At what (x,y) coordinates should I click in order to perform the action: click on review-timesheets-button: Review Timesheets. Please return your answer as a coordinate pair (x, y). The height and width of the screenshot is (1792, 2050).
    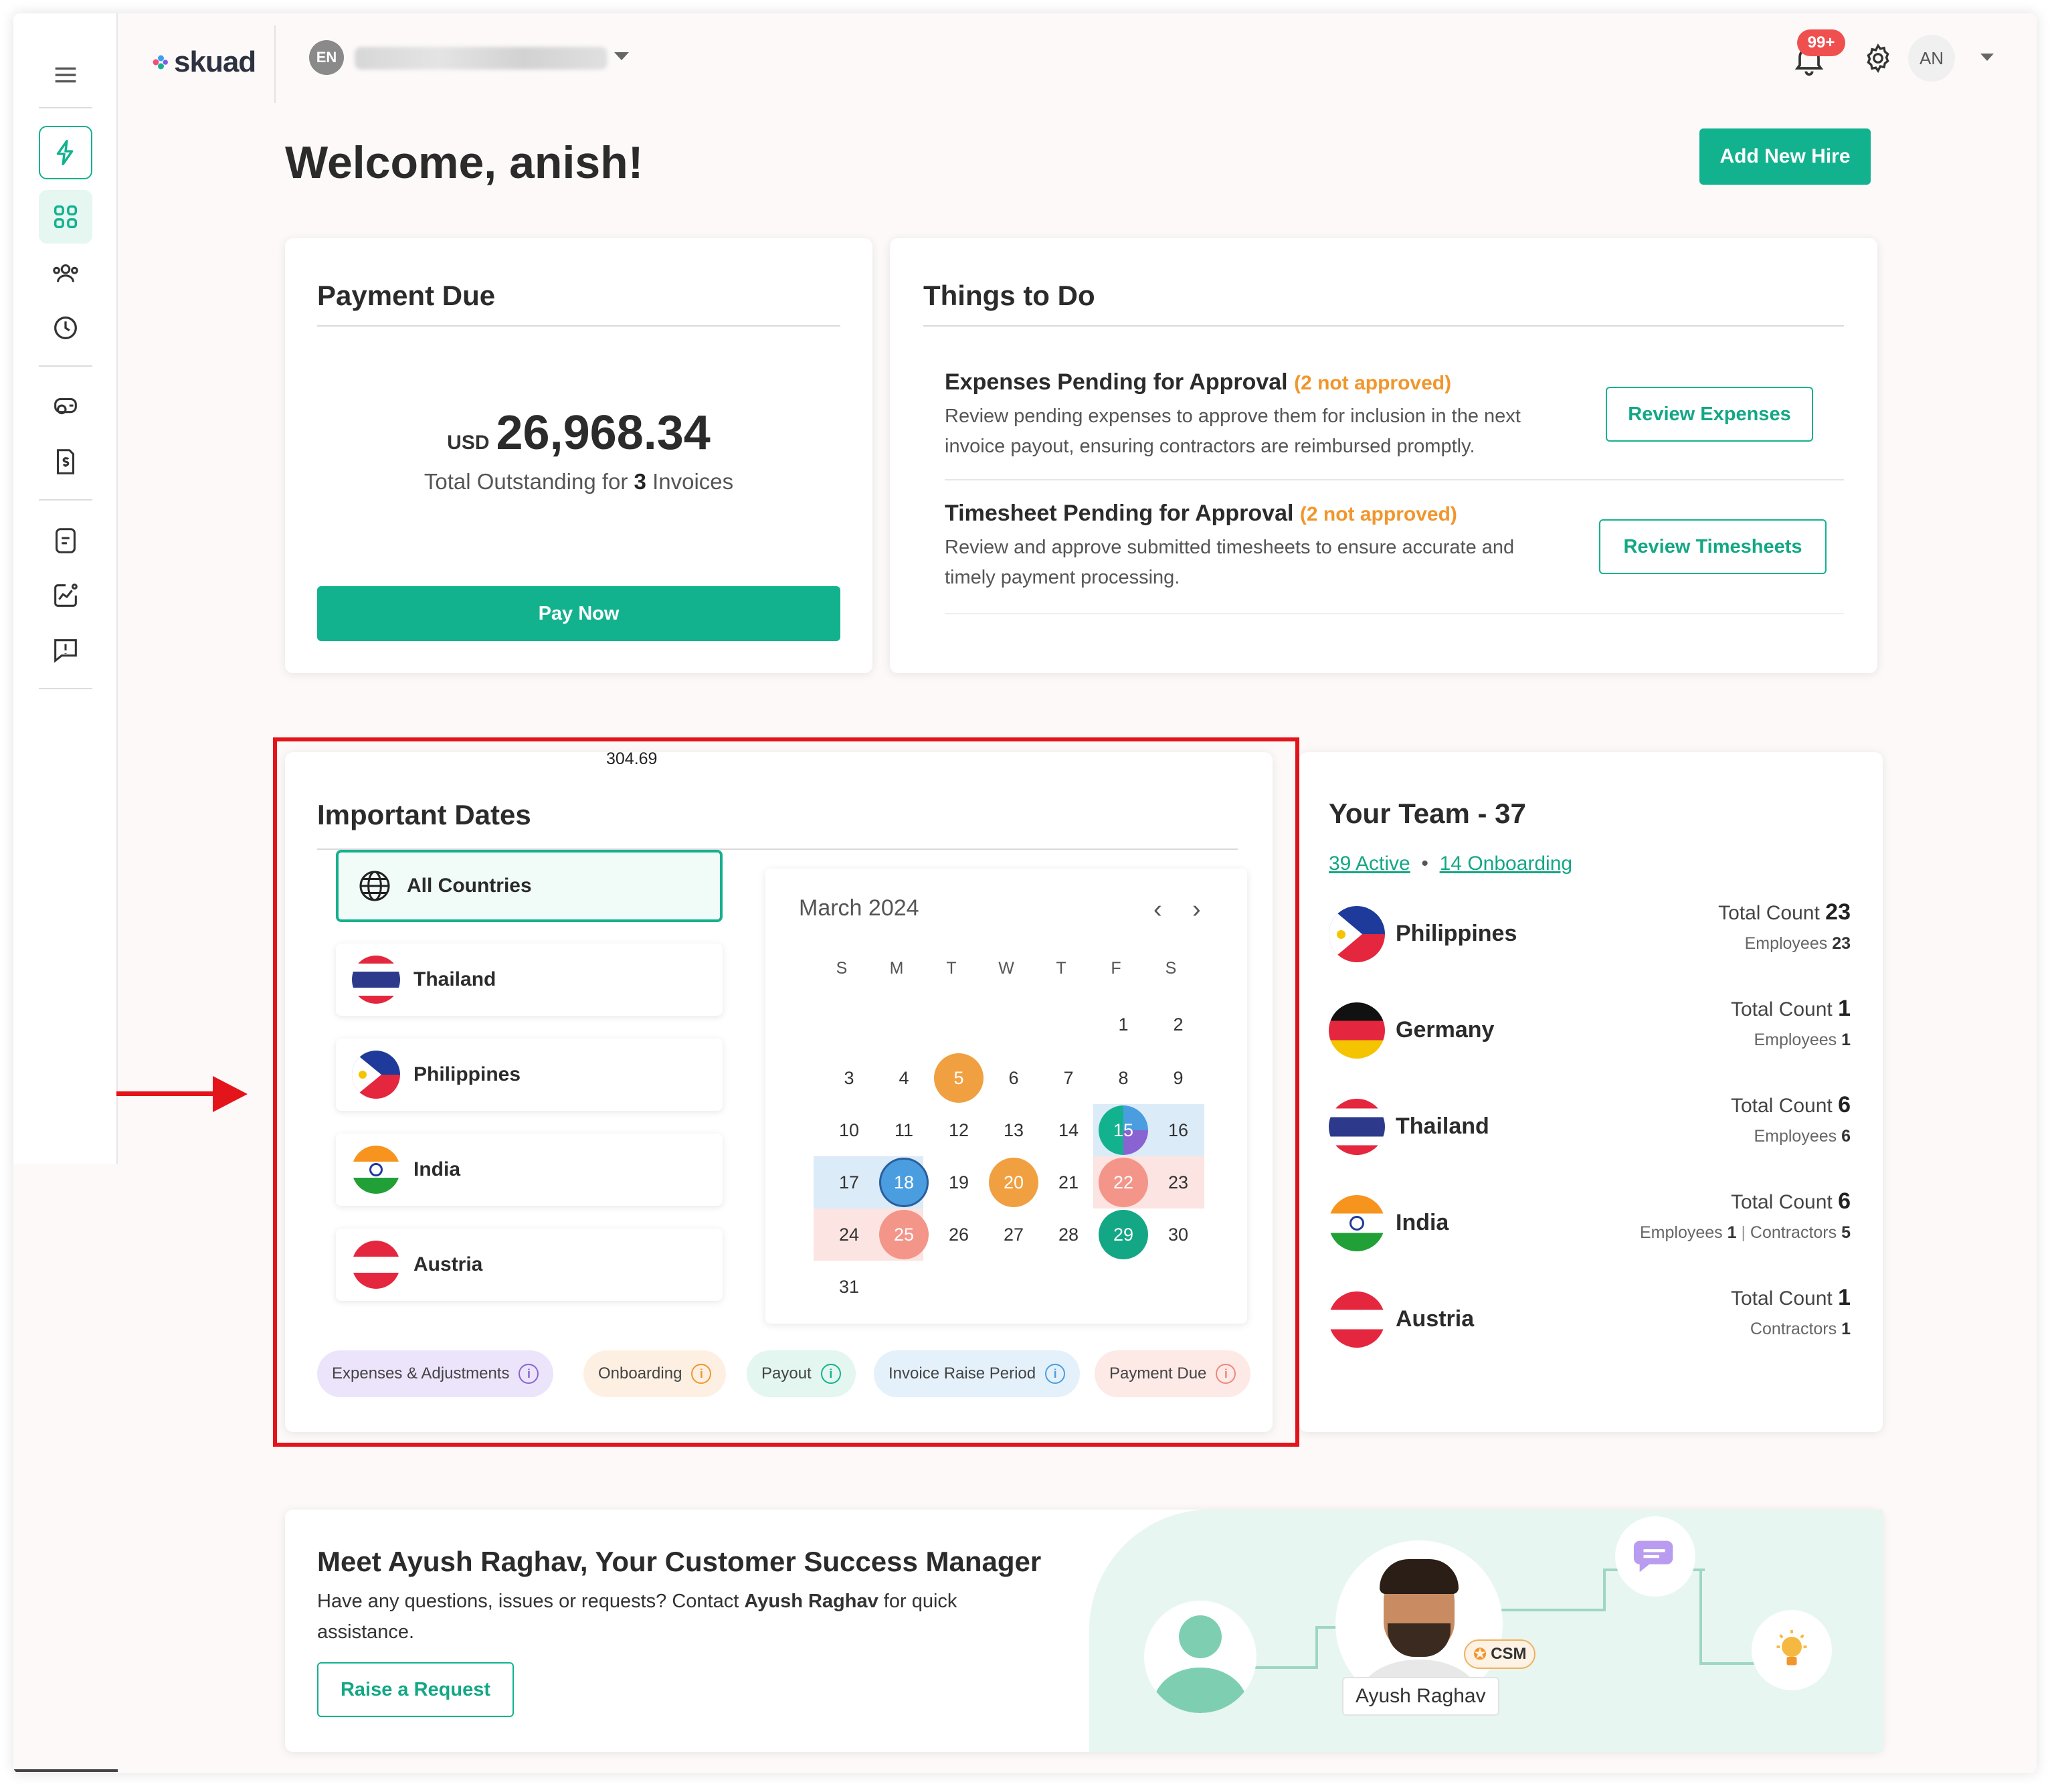
    Looking at the image, I should click on (1713, 546).